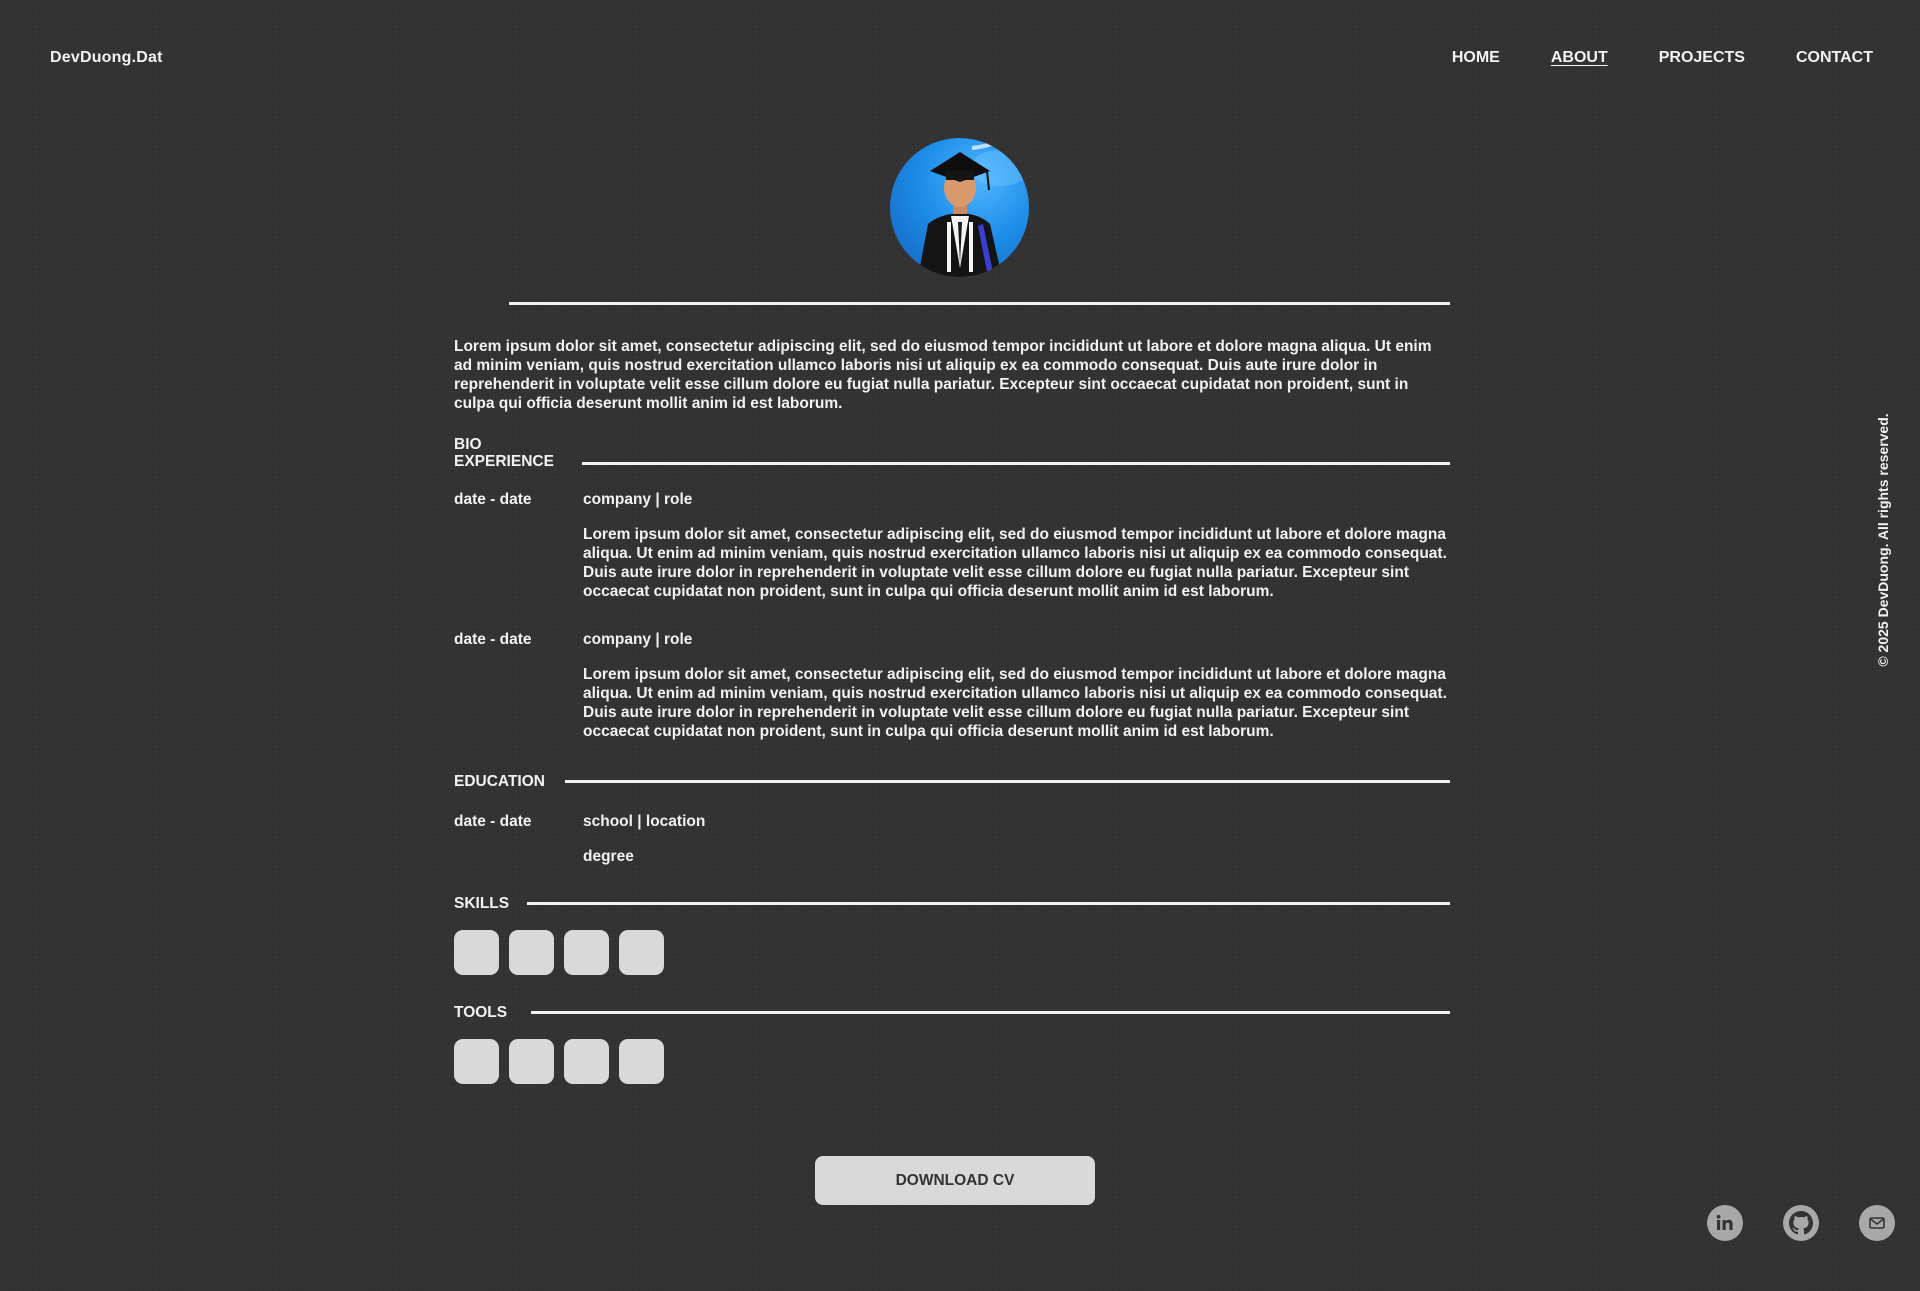  Describe the element at coordinates (608, 856) in the screenshot. I see `entry-degree: degree` at that location.